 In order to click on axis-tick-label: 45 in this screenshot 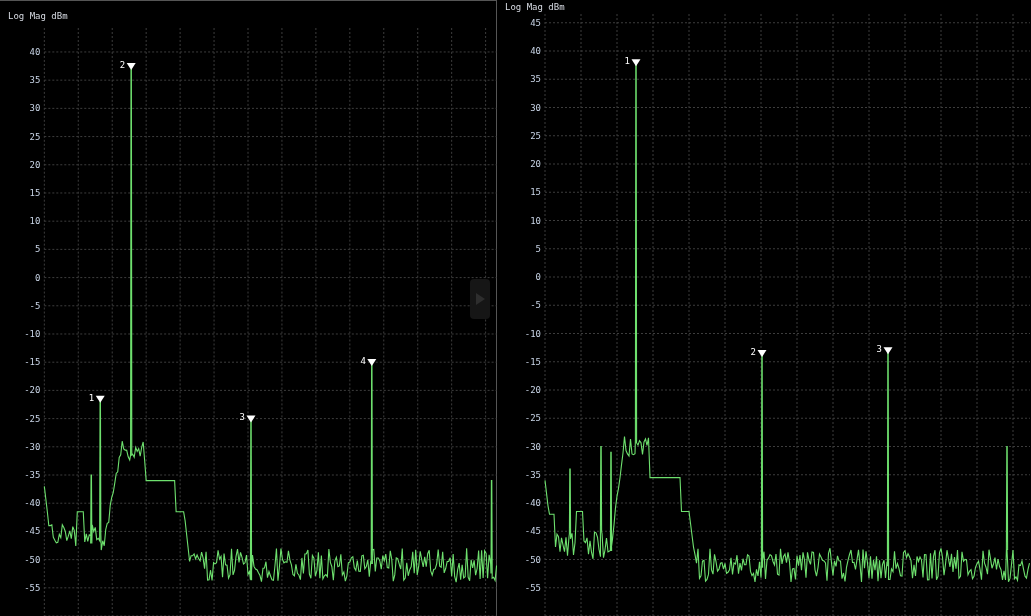, I will do `click(535, 22)`.